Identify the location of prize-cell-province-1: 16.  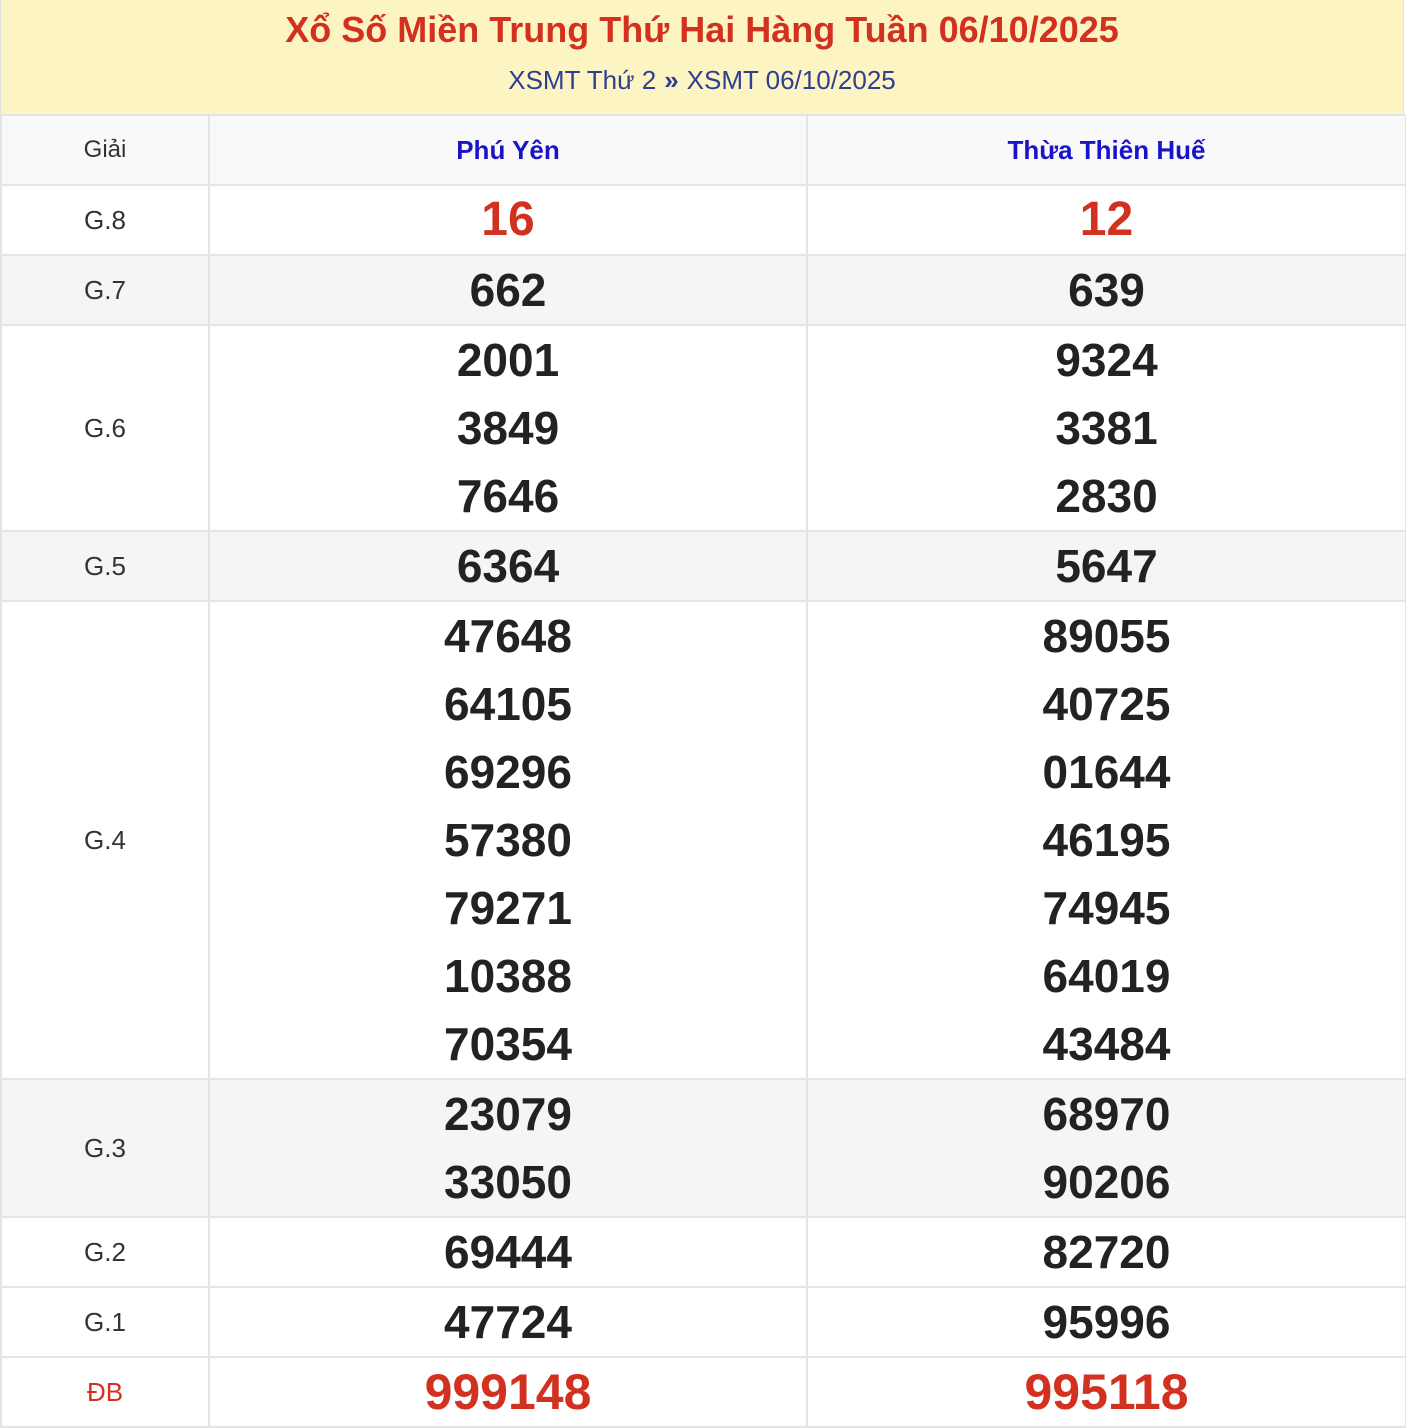
(508, 220).